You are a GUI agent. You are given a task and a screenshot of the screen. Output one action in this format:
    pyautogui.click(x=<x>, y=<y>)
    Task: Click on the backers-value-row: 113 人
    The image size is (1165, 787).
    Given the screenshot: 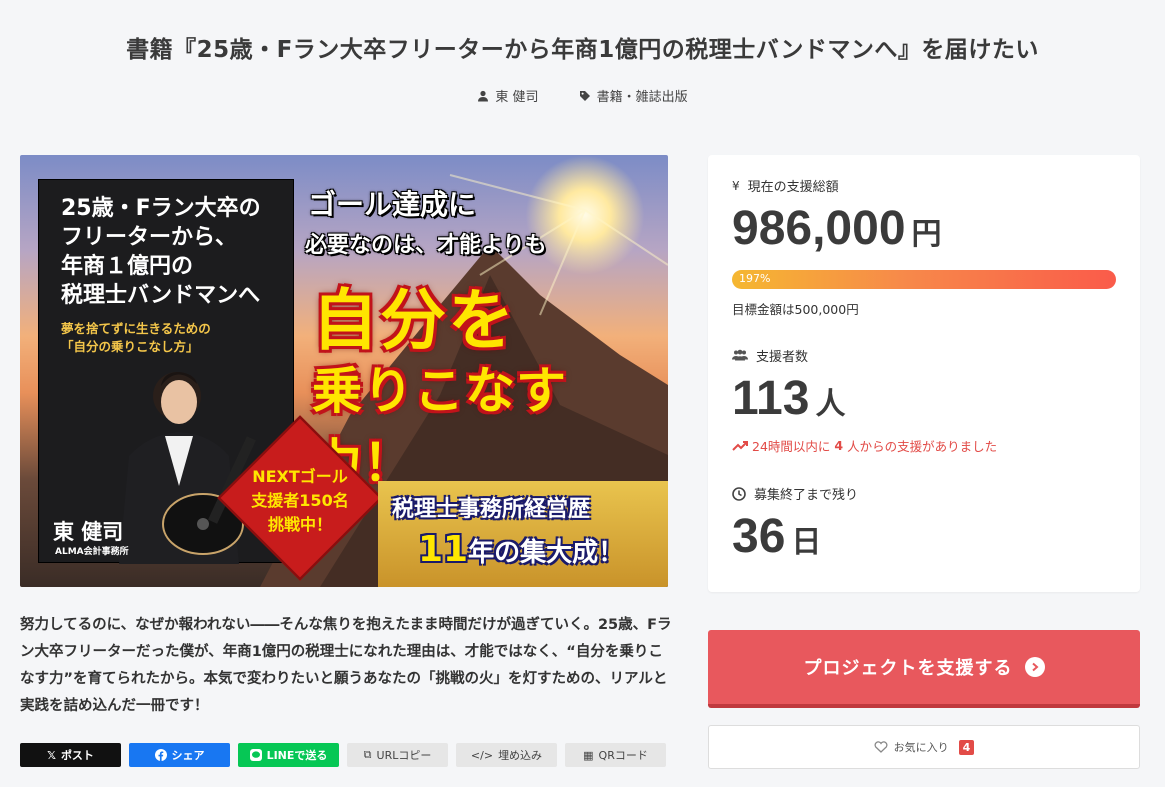 What is the action you would take?
    pyautogui.click(x=788, y=398)
    